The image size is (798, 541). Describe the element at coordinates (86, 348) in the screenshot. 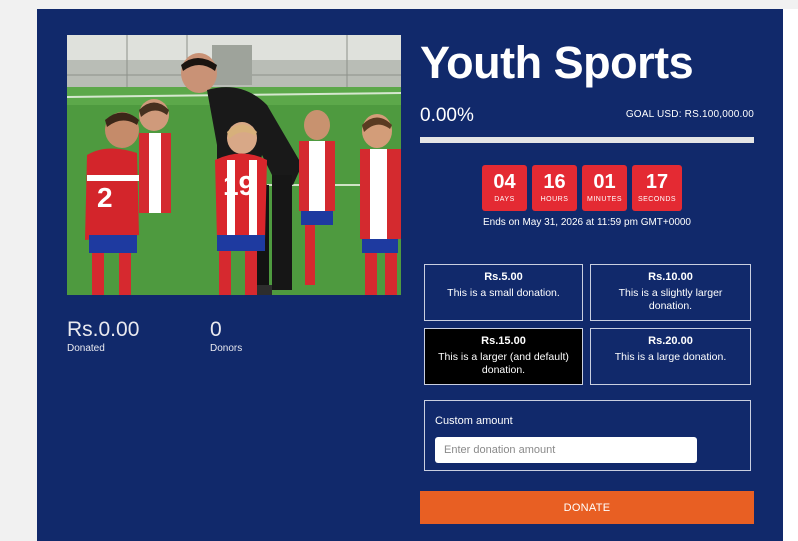

I see `donated-label: Donated` at that location.